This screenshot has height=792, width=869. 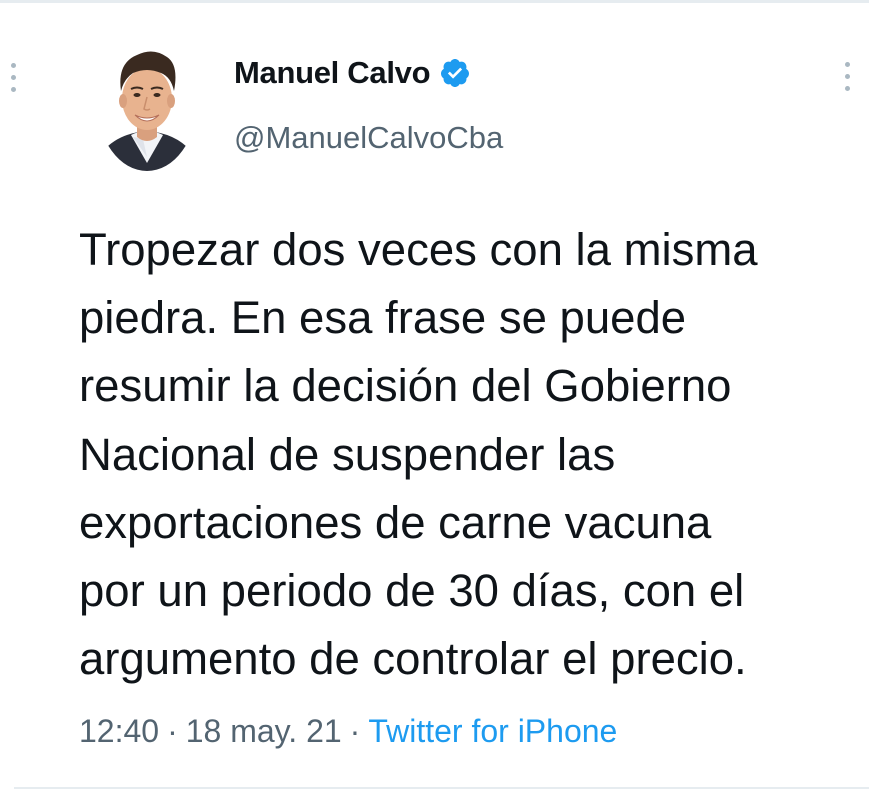 What do you see at coordinates (434, 1) in the screenshot?
I see `top-divider` at bounding box center [434, 1].